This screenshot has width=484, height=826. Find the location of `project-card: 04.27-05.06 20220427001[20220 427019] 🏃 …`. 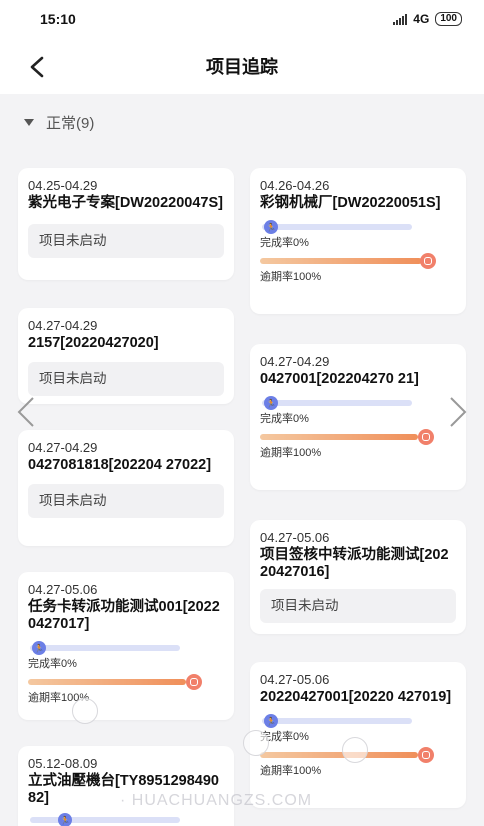

project-card: 04.27-05.06 20220427001[20220 427019] 🏃 … is located at coordinates (358, 735).